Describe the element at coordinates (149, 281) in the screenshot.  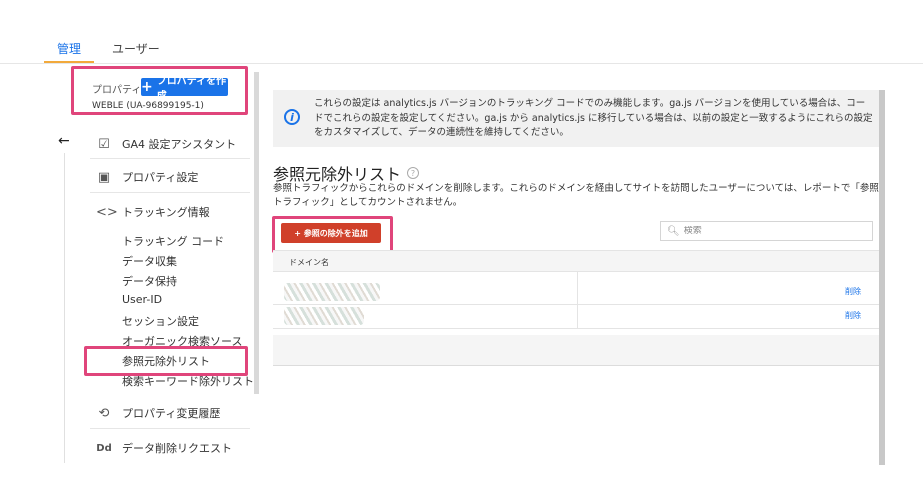
I see `sidebar-subitem-data-retention: データ保持` at that location.